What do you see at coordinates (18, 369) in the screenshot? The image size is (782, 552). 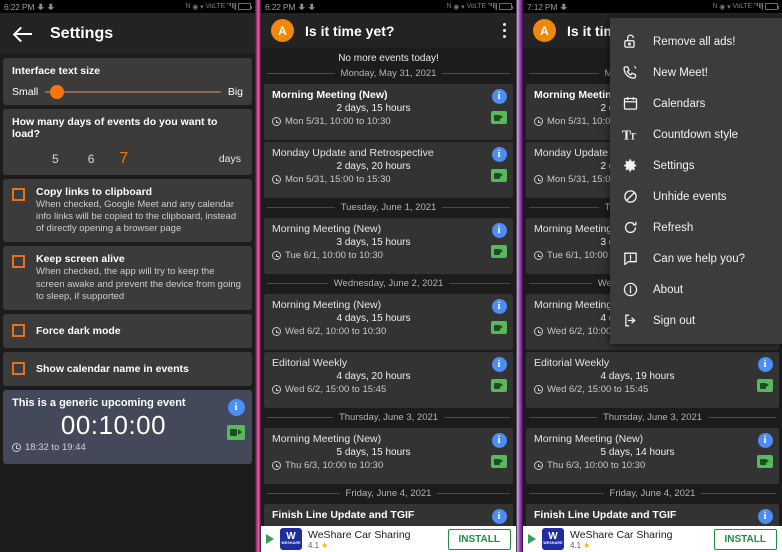 I see `checkbox-show-calendar-name` at bounding box center [18, 369].